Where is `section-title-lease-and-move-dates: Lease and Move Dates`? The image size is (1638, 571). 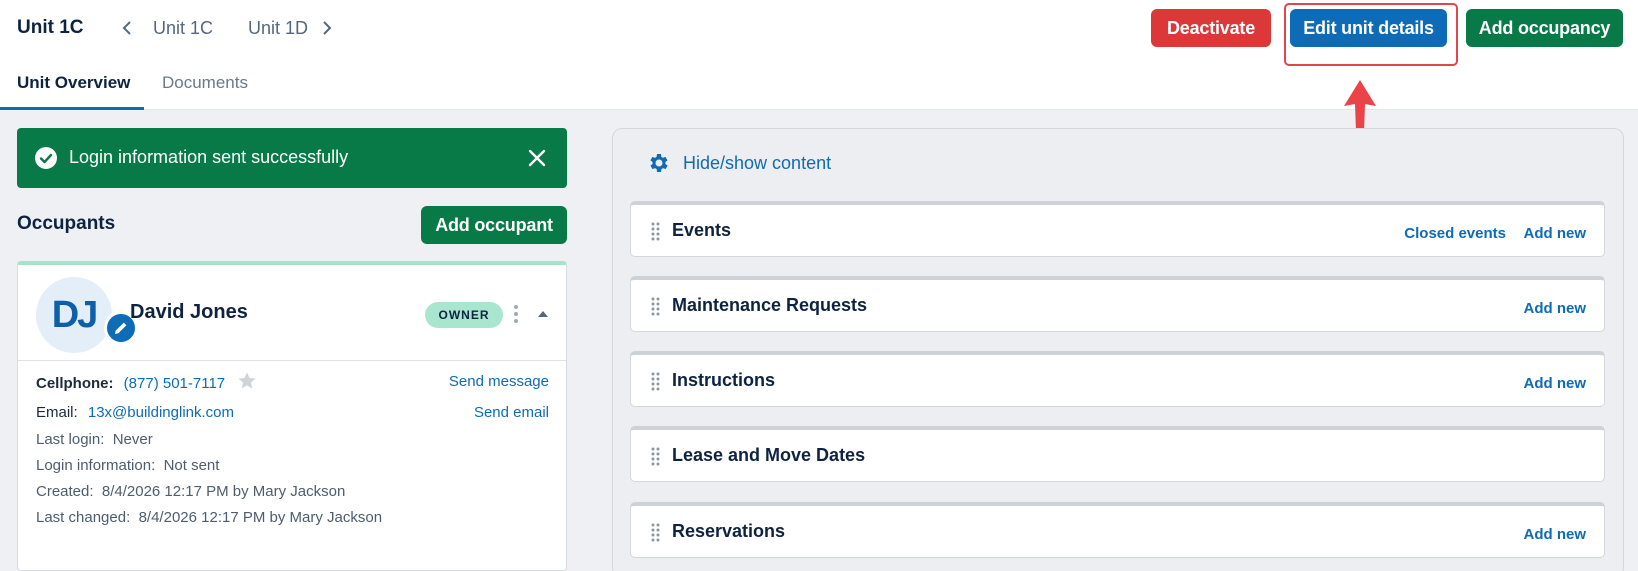 section-title-lease-and-move-dates: Lease and Move Dates is located at coordinates (769, 455).